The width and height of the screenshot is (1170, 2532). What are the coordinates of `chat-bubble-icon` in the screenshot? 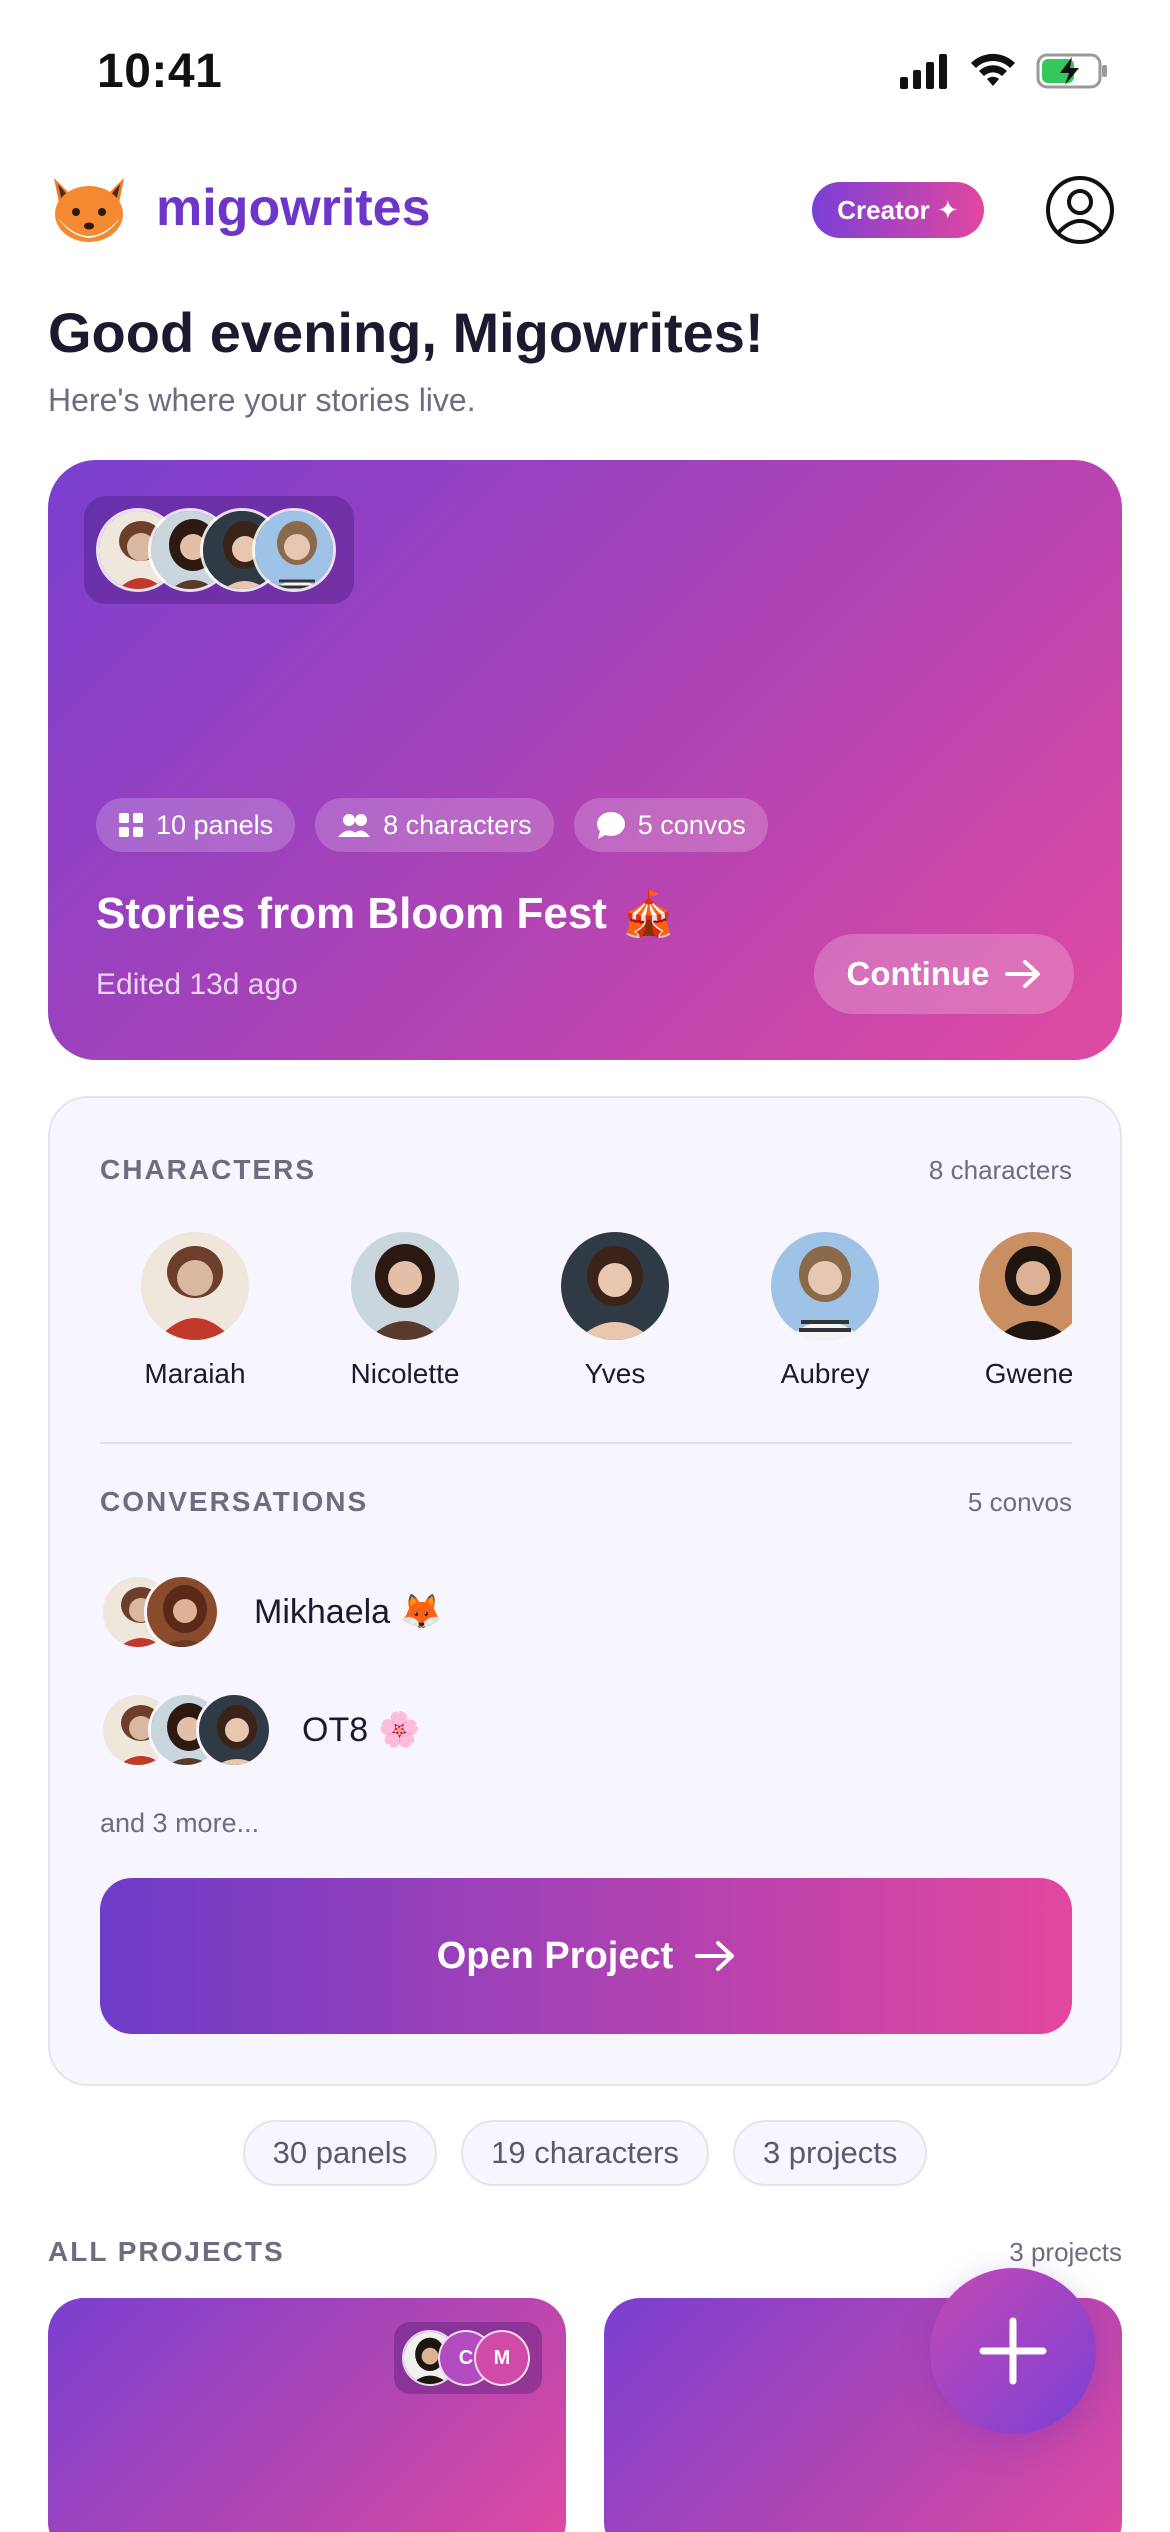 It's located at (610, 825).